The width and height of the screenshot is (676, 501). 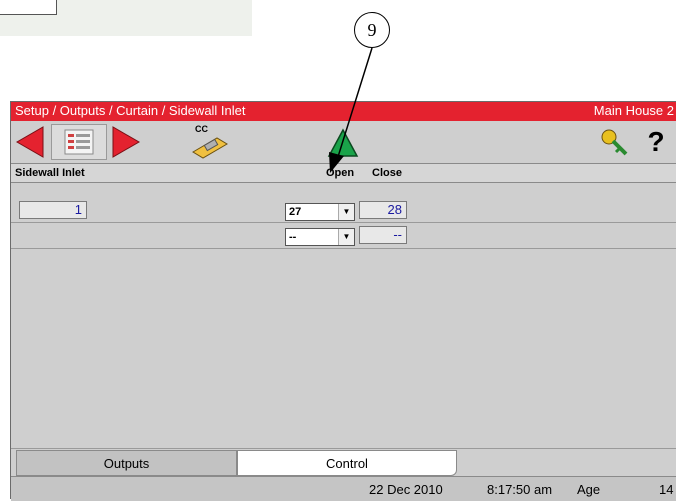 What do you see at coordinates (666, 489) in the screenshot?
I see `status-age-value: 14` at bounding box center [666, 489].